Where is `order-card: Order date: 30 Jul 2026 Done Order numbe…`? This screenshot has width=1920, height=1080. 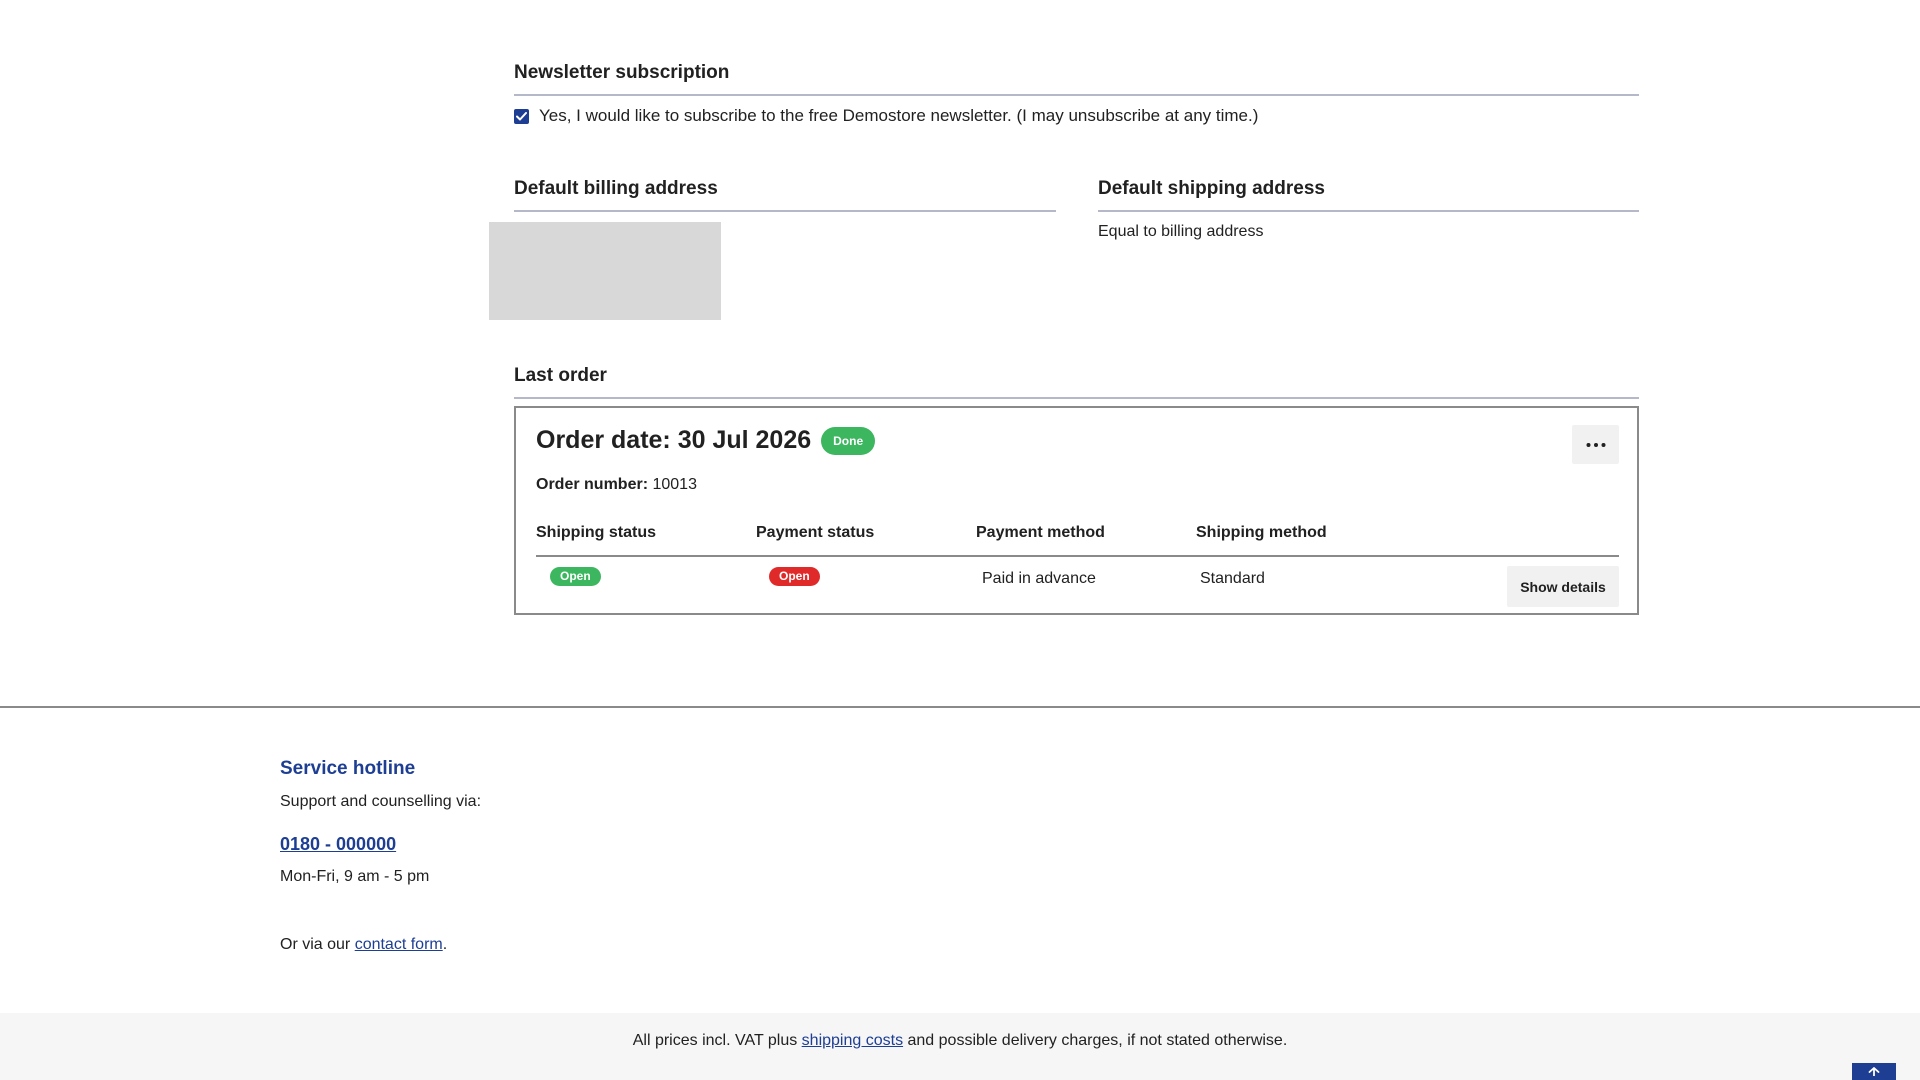
order-card: Order date: 30 Jul 2026 Done Order numbe… is located at coordinates (1076, 510).